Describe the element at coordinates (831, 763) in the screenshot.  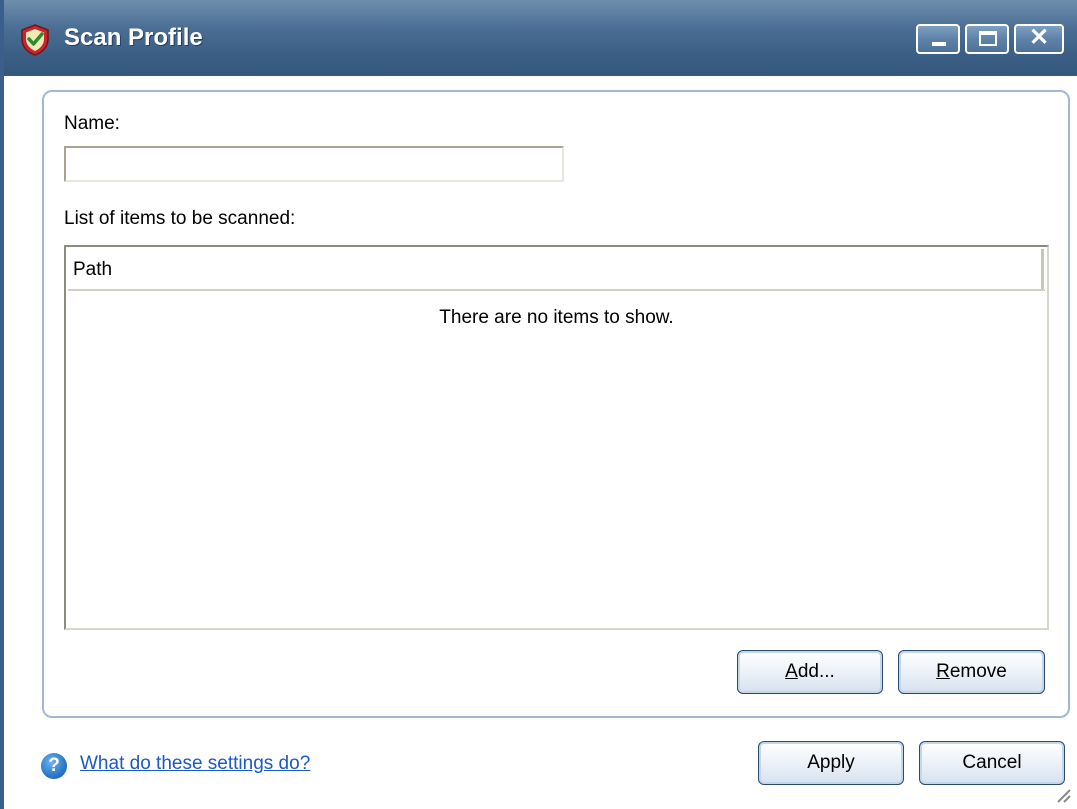
I see `apply-button: Apply` at that location.